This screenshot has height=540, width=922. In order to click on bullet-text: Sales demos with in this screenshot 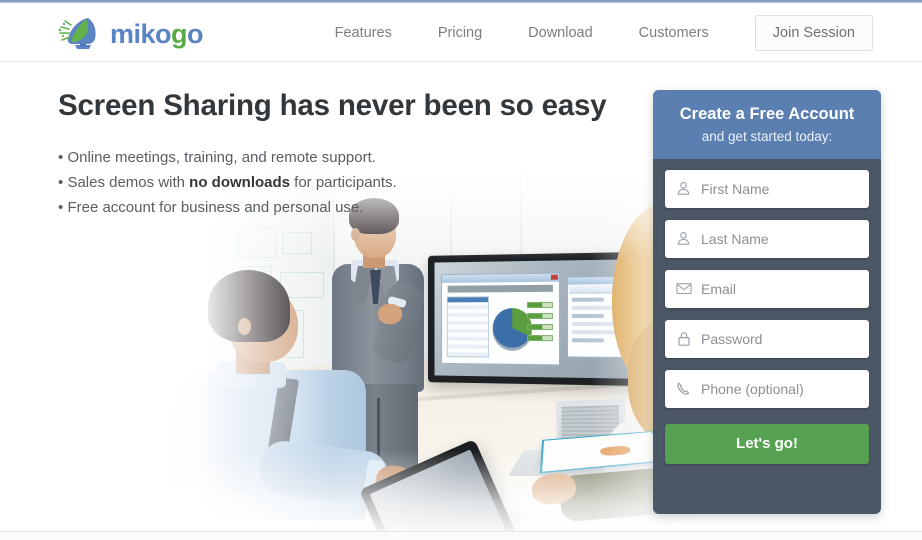, I will do `click(128, 182)`.